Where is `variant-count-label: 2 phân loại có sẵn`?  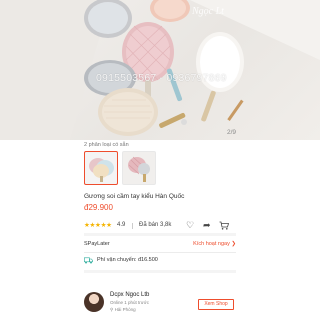 variant-count-label: 2 phân loại có sẵn is located at coordinates (106, 145).